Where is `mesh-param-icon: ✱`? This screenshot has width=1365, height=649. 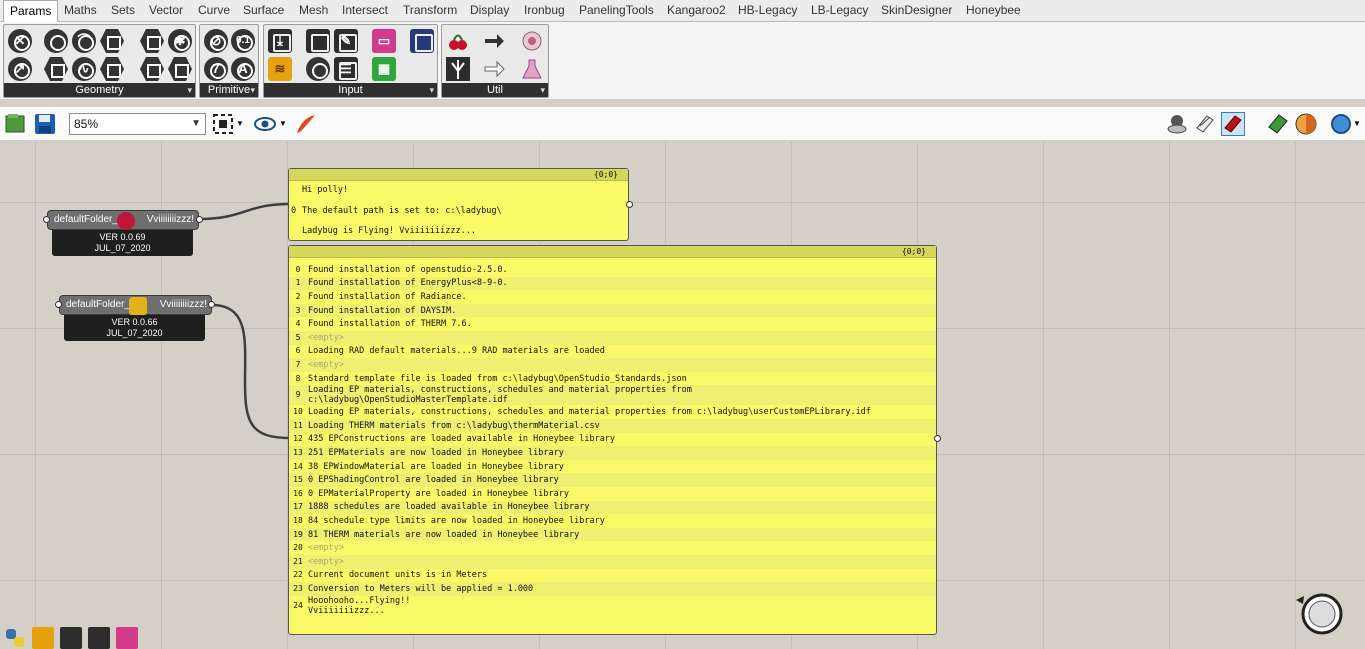 mesh-param-icon: ✱ is located at coordinates (180, 41).